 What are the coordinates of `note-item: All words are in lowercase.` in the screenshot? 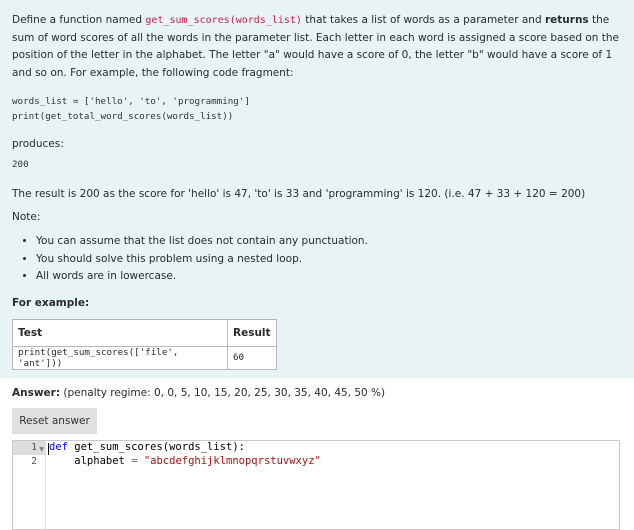 It's located at (329, 277).